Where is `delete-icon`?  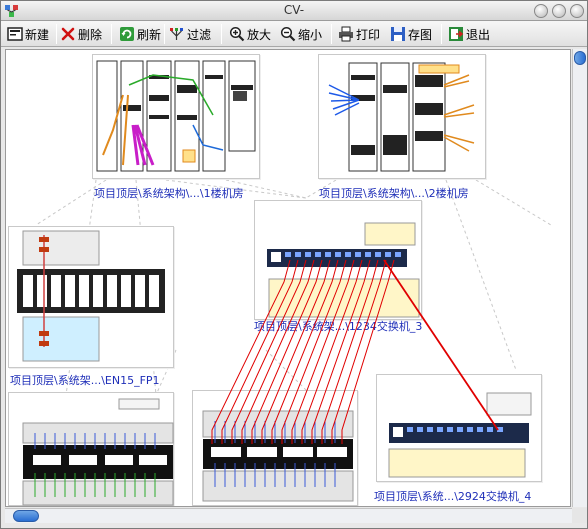 delete-icon is located at coordinates (68, 34).